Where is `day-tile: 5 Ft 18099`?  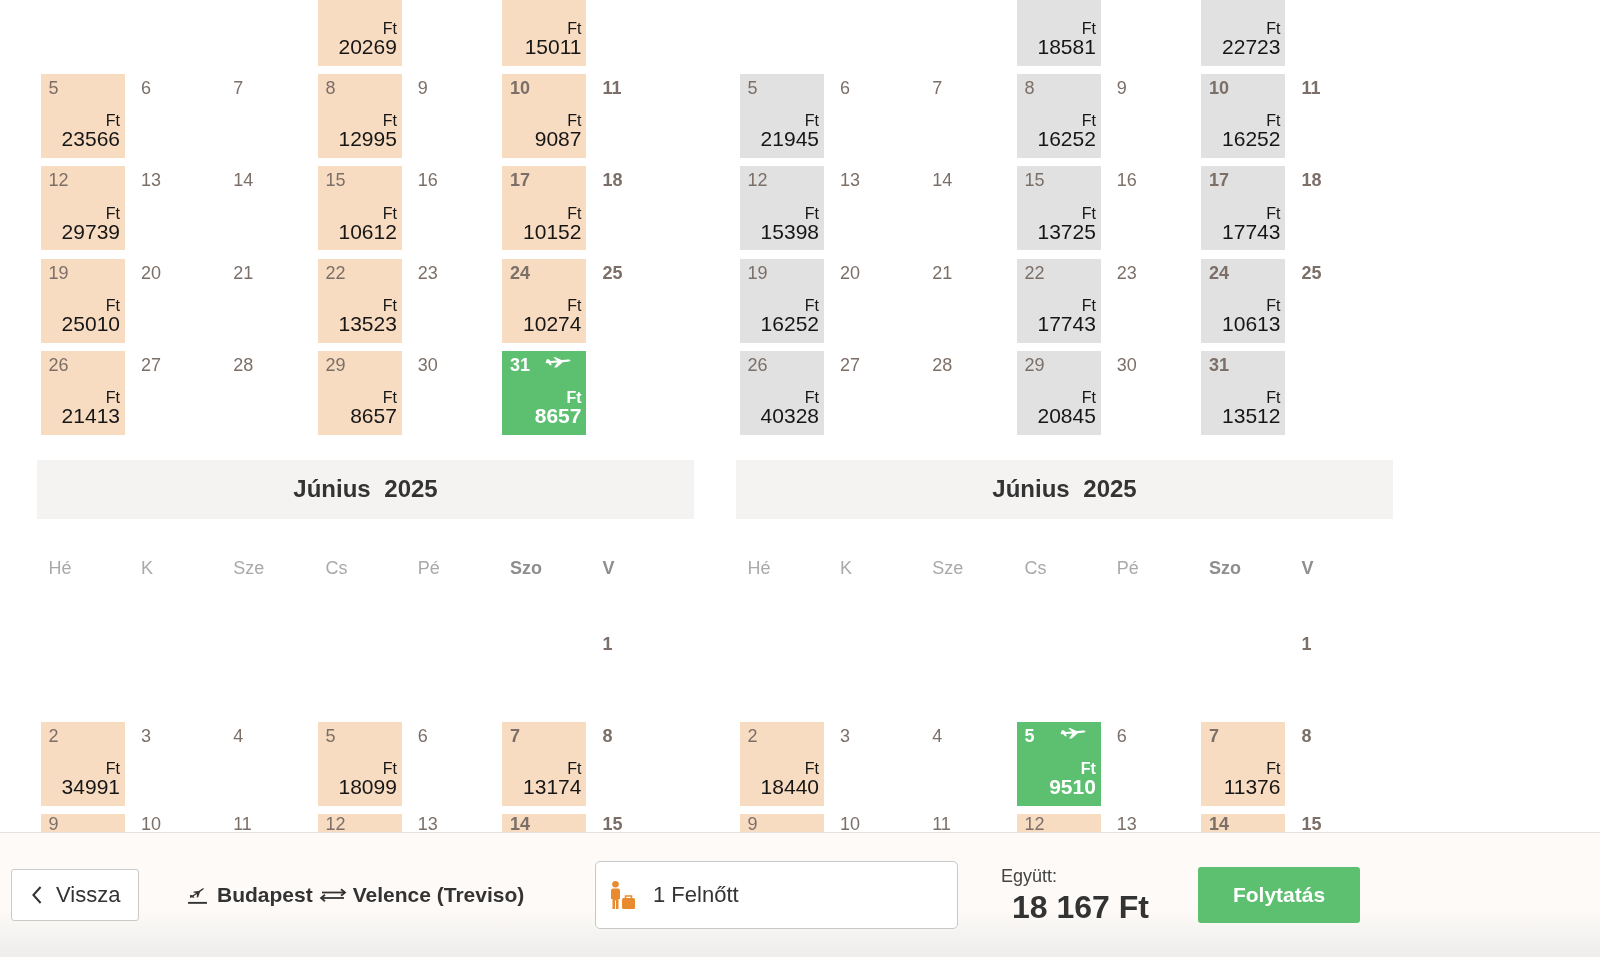 day-tile: 5 Ft 18099 is located at coordinates (359, 763).